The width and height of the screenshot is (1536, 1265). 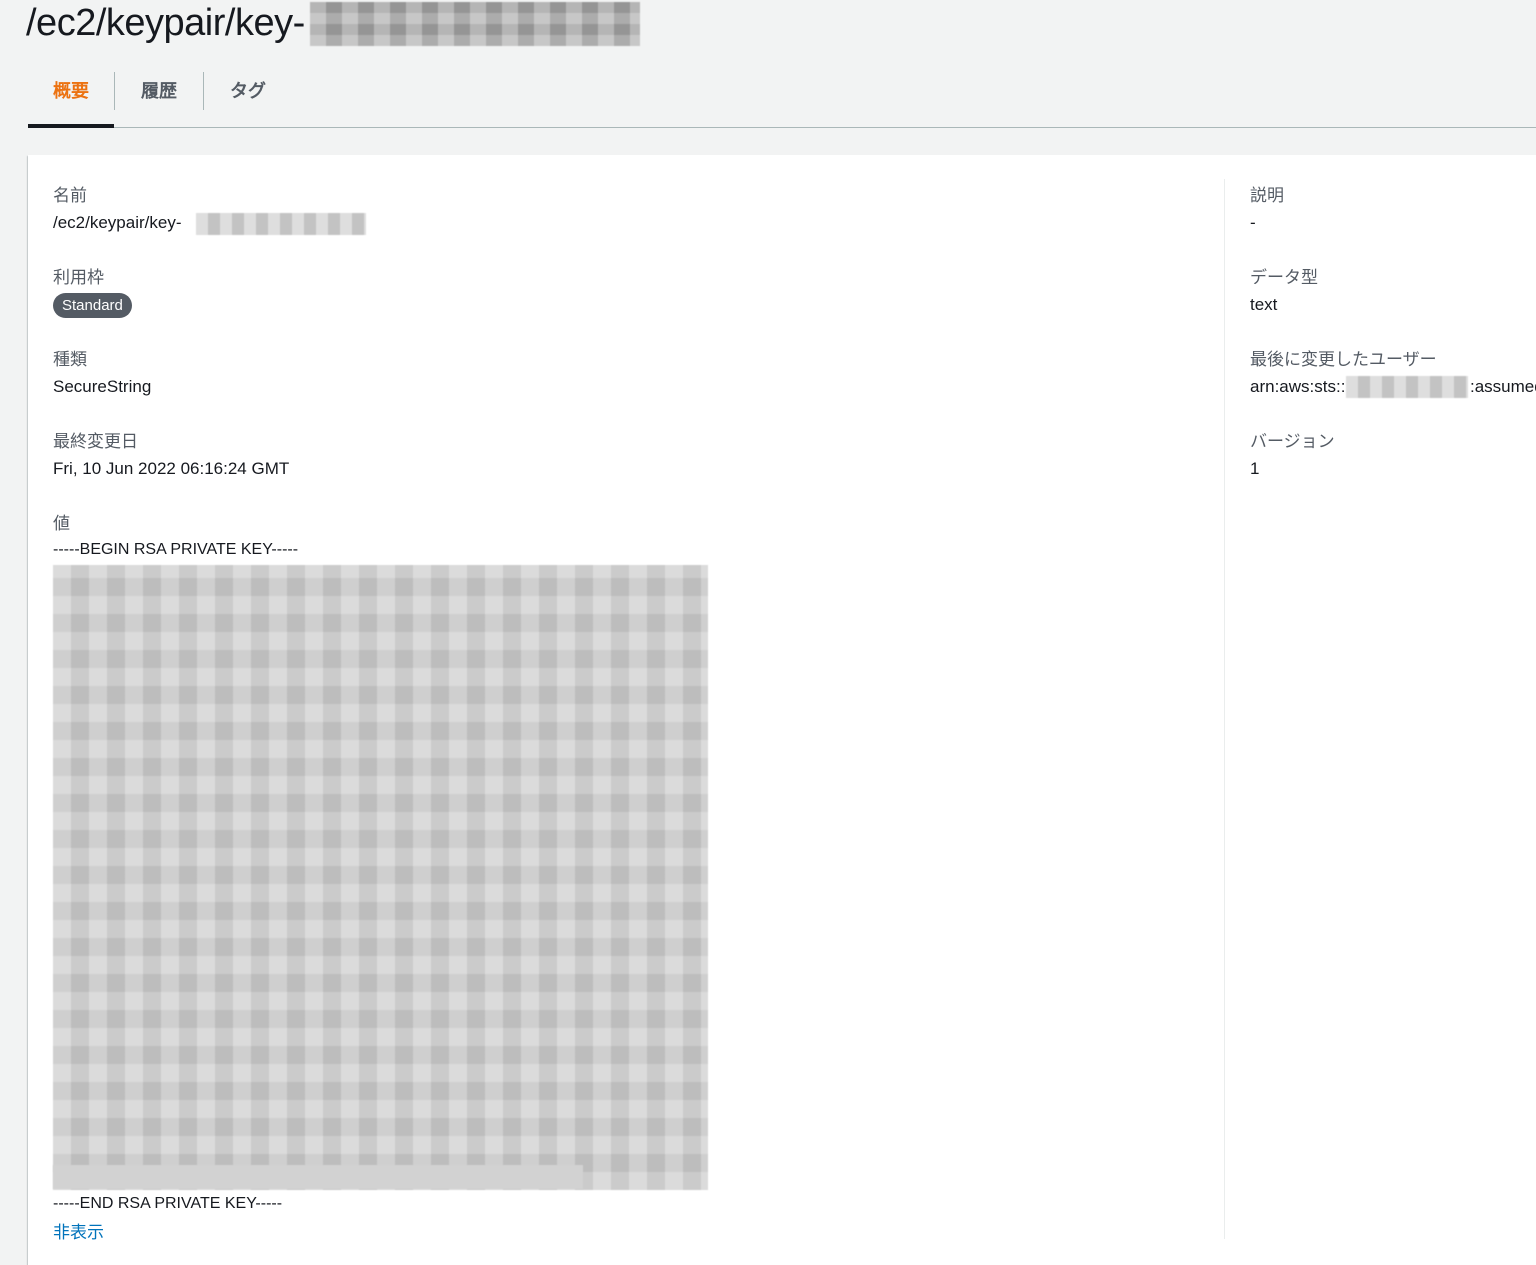 What do you see at coordinates (70, 359) in the screenshot?
I see `type-label: 種類` at bounding box center [70, 359].